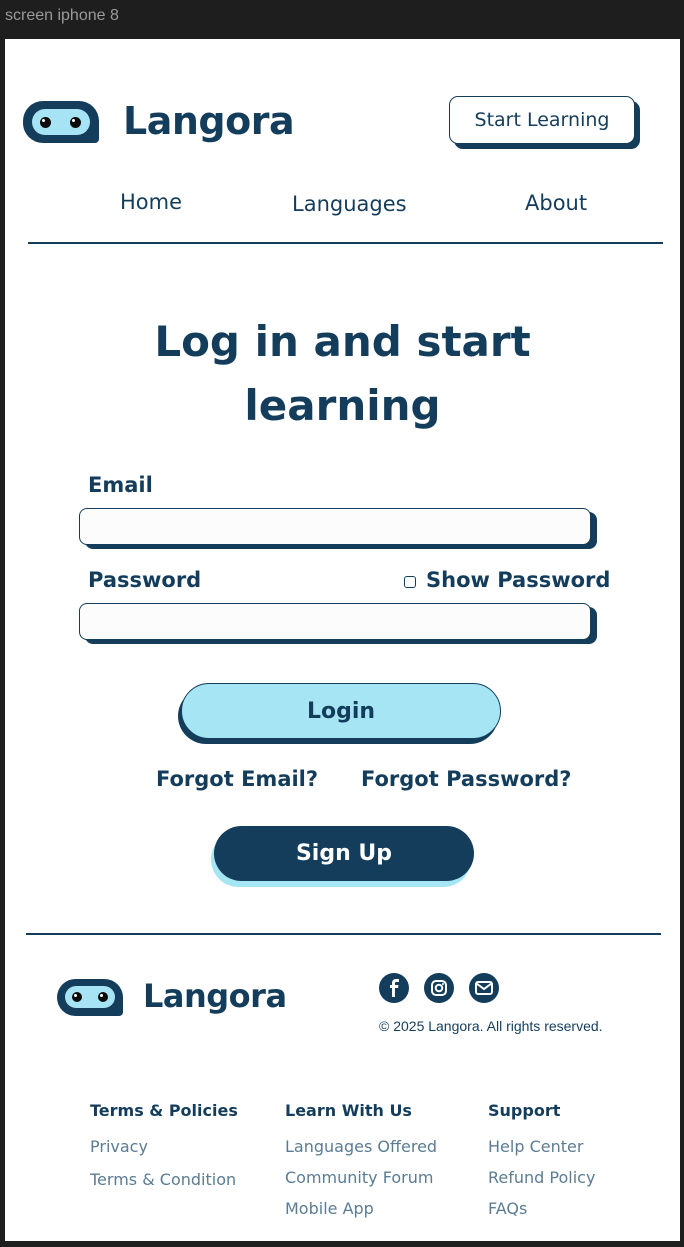 This screenshot has width=684, height=1247. I want to click on password-label: Password, so click(145, 580).